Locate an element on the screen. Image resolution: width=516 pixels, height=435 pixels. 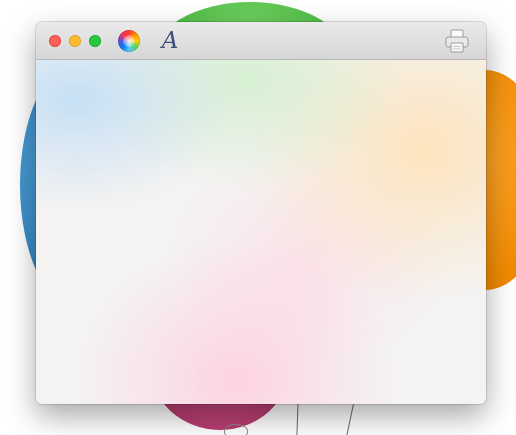
zoom-button is located at coordinates (95, 41).